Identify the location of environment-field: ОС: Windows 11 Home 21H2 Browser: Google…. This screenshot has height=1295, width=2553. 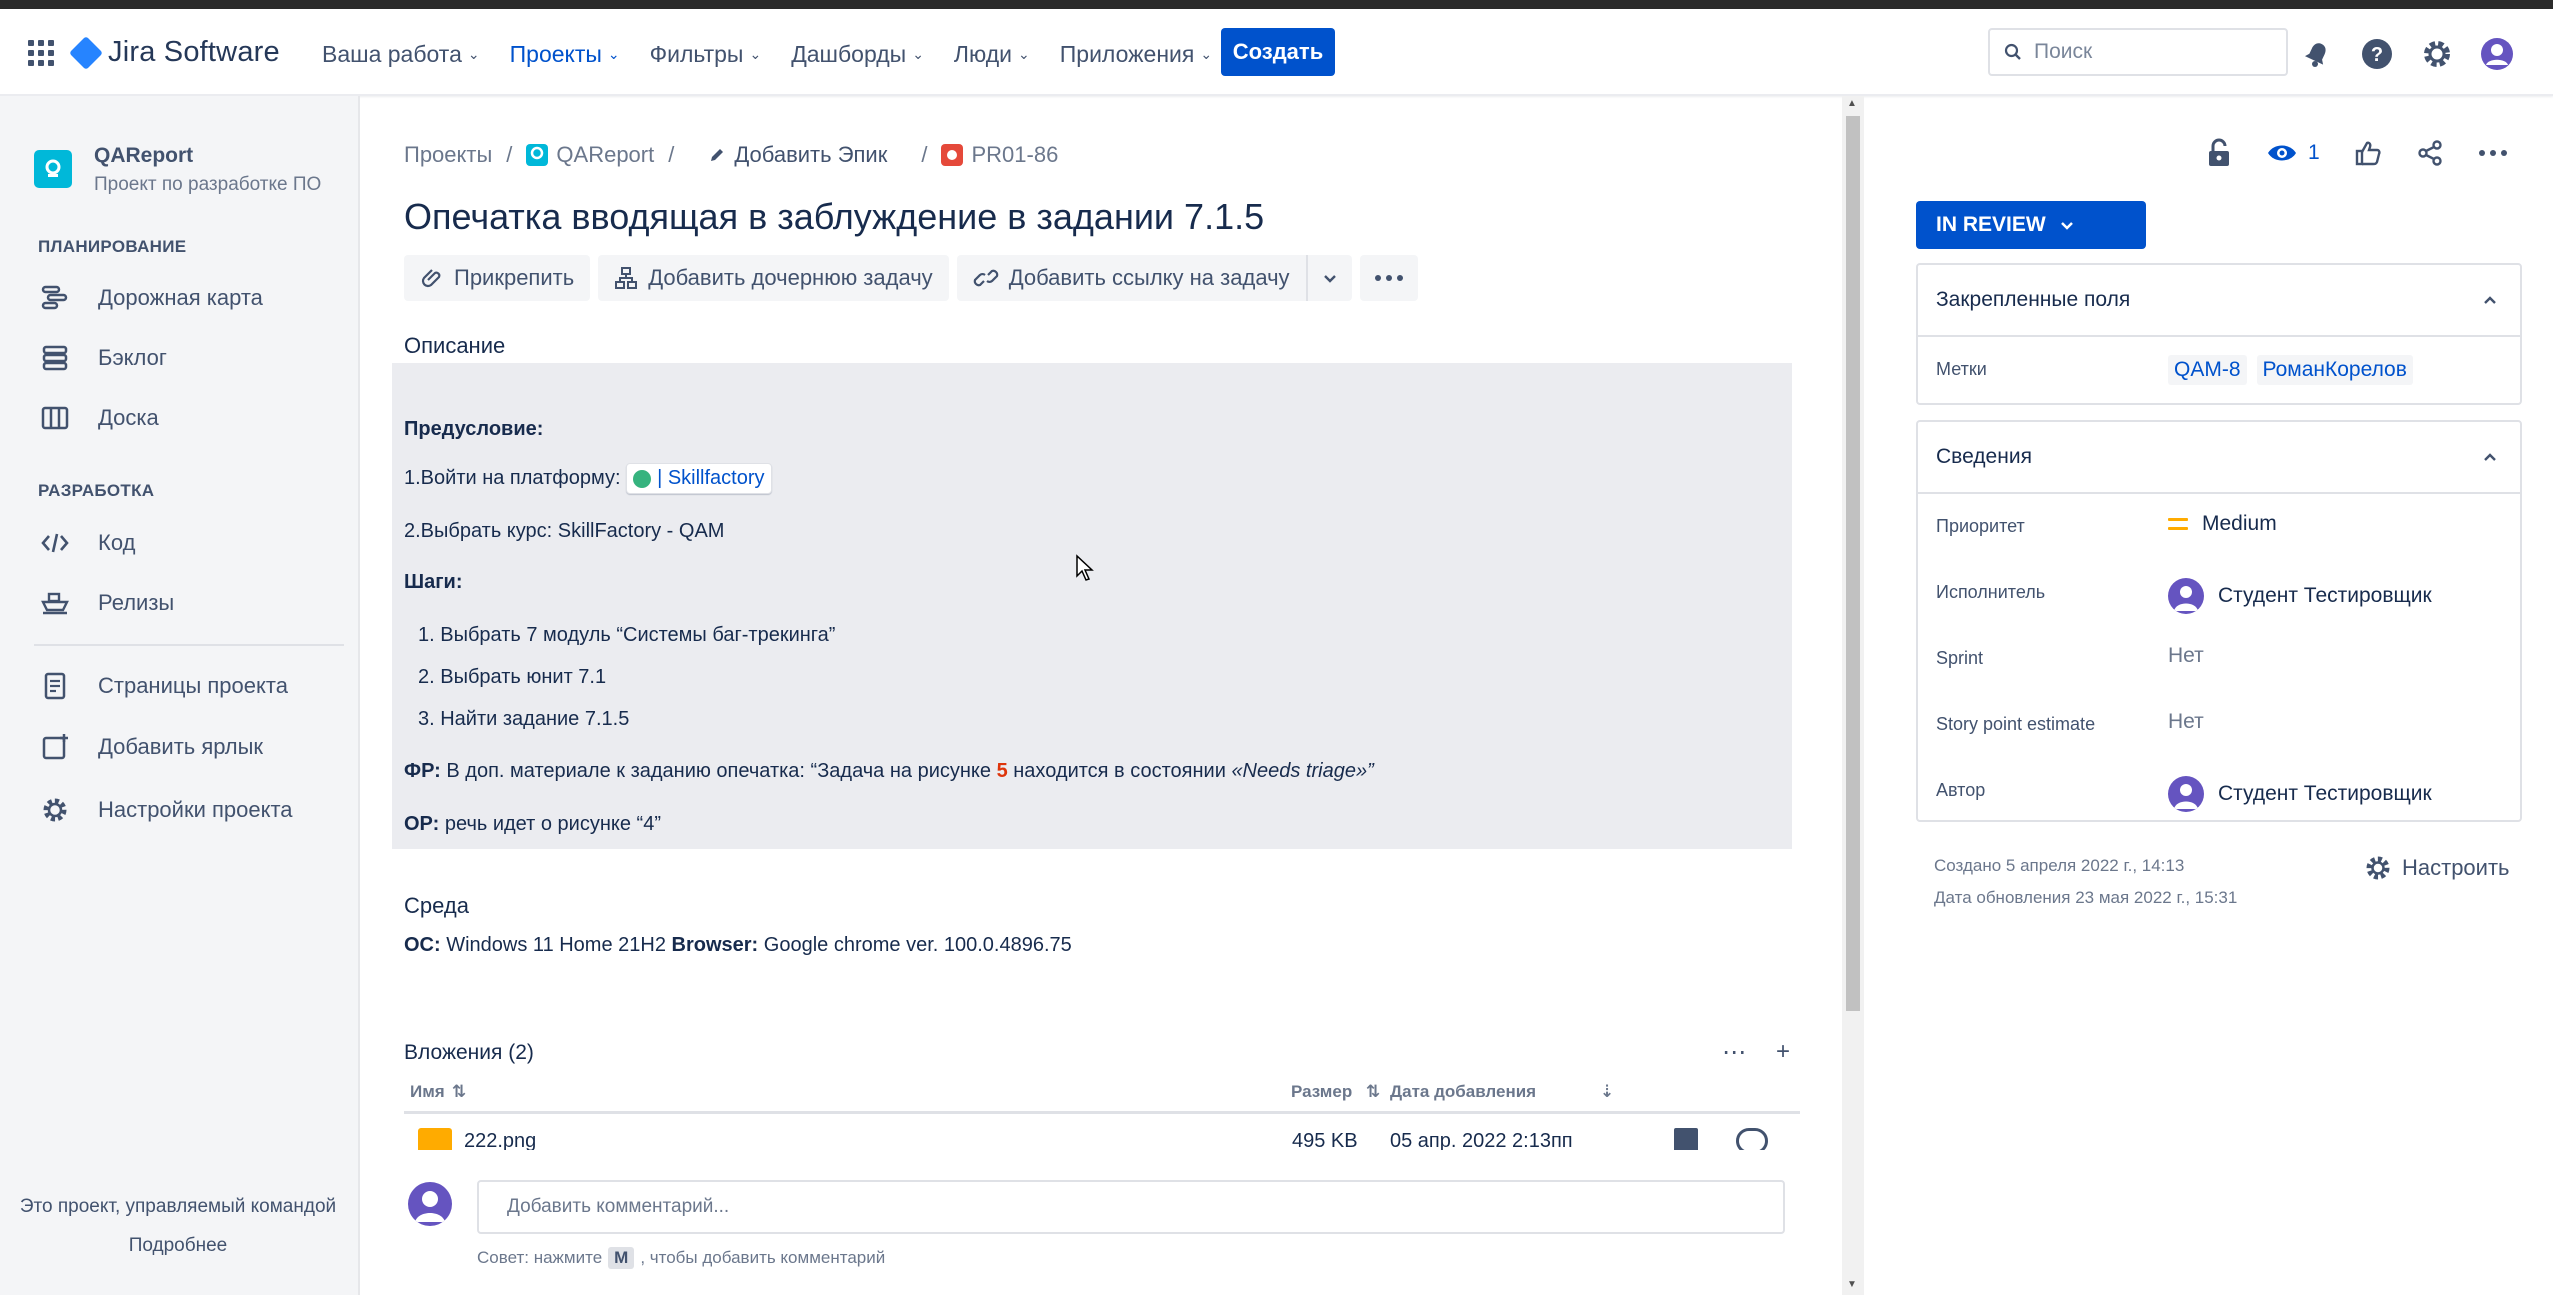
(738, 945).